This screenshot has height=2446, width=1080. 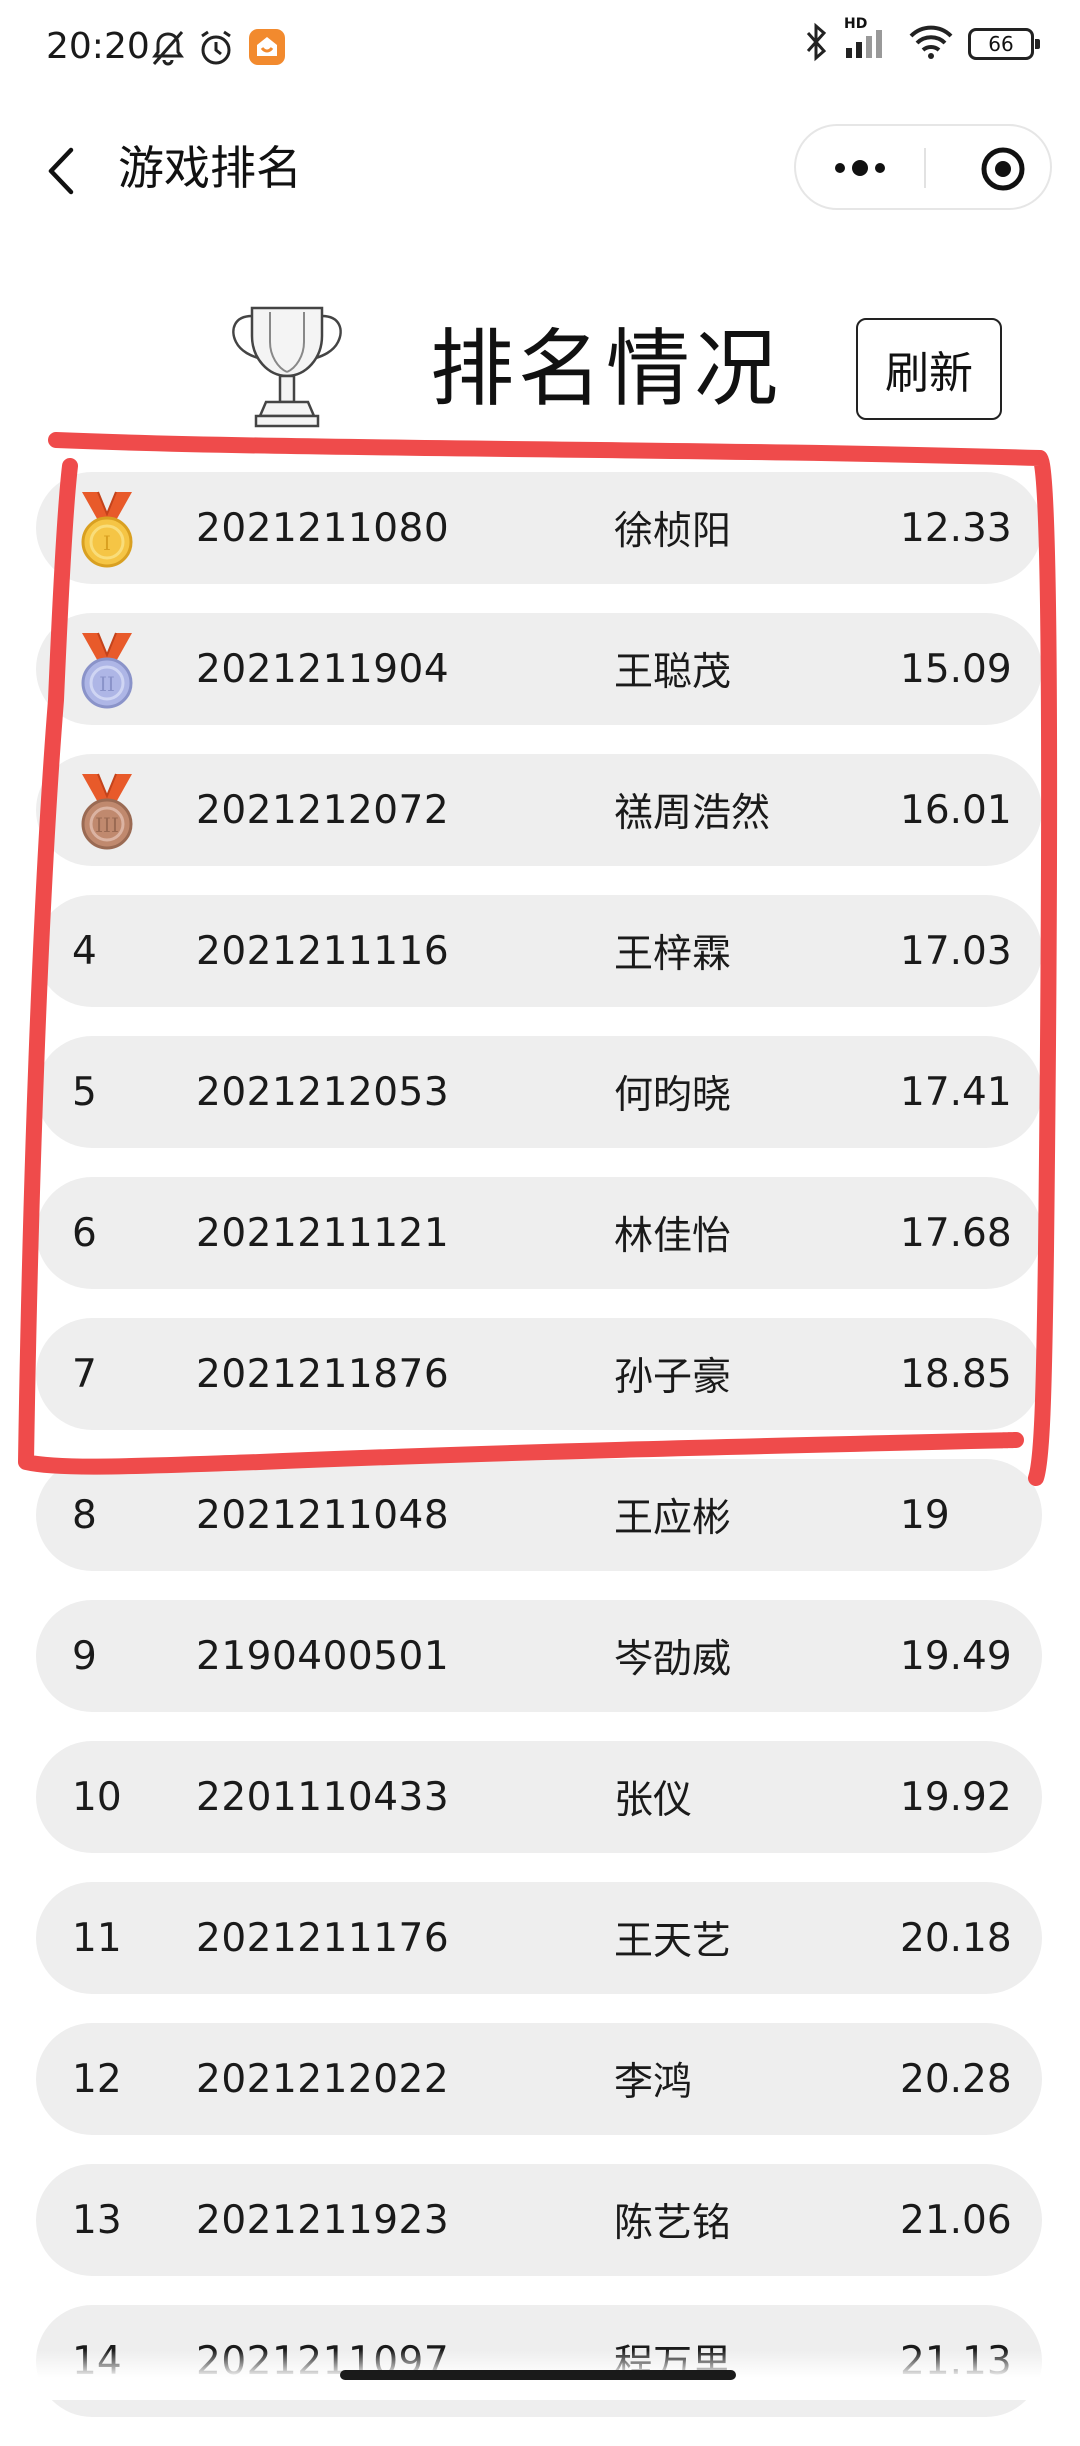 What do you see at coordinates (97, 2079) in the screenshot?
I see `rank-number: 12` at bounding box center [97, 2079].